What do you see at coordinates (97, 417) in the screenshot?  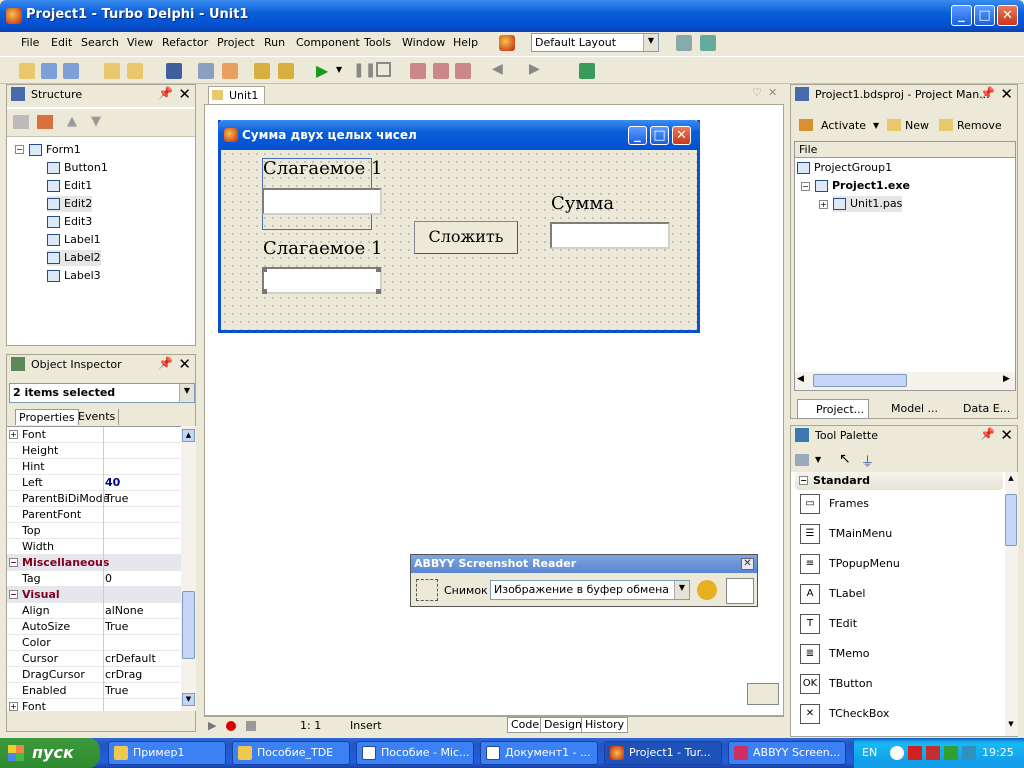 I see `tab-events: Events` at bounding box center [97, 417].